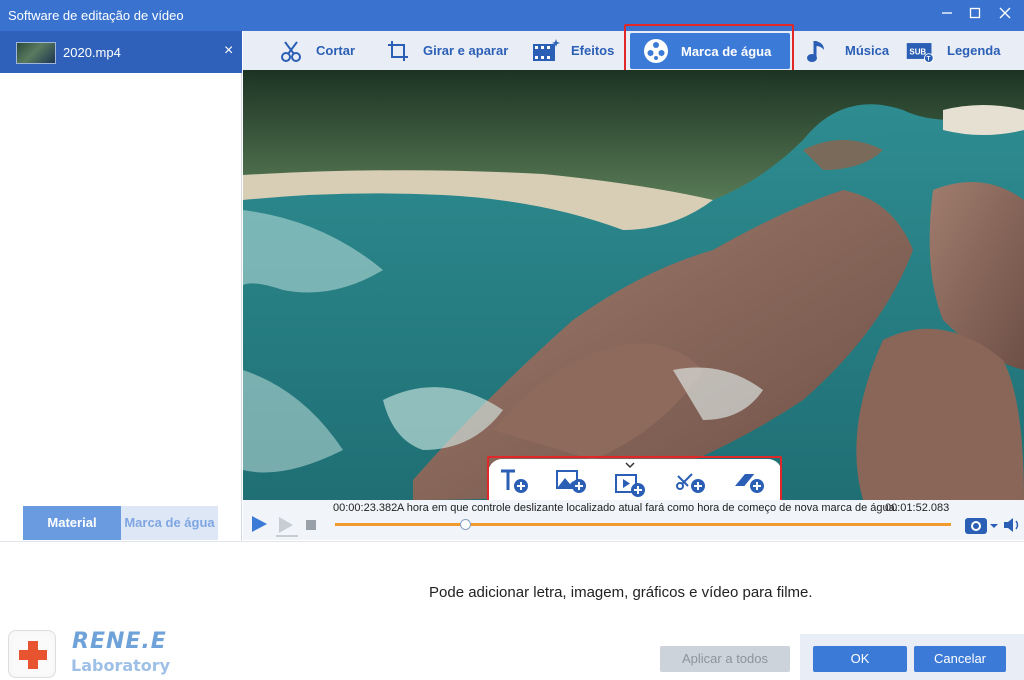 Image resolution: width=1024 pixels, height=680 pixels. I want to click on tool-label: Legenda, so click(974, 50).